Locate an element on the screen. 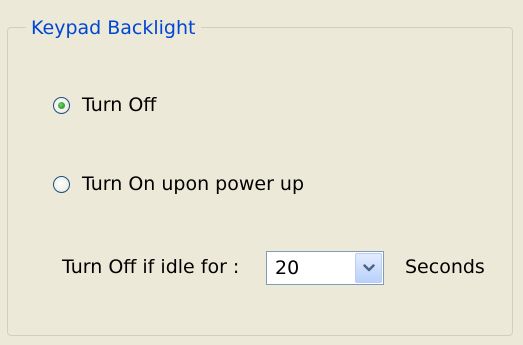  dropdown-button is located at coordinates (368, 268).